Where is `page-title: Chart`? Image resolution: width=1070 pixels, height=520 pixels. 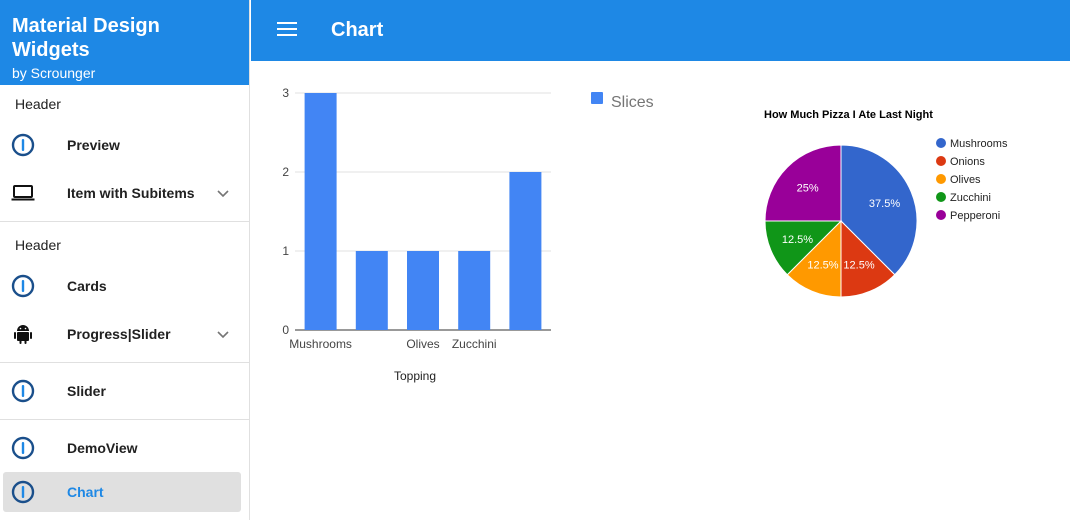 page-title: Chart is located at coordinates (357, 30).